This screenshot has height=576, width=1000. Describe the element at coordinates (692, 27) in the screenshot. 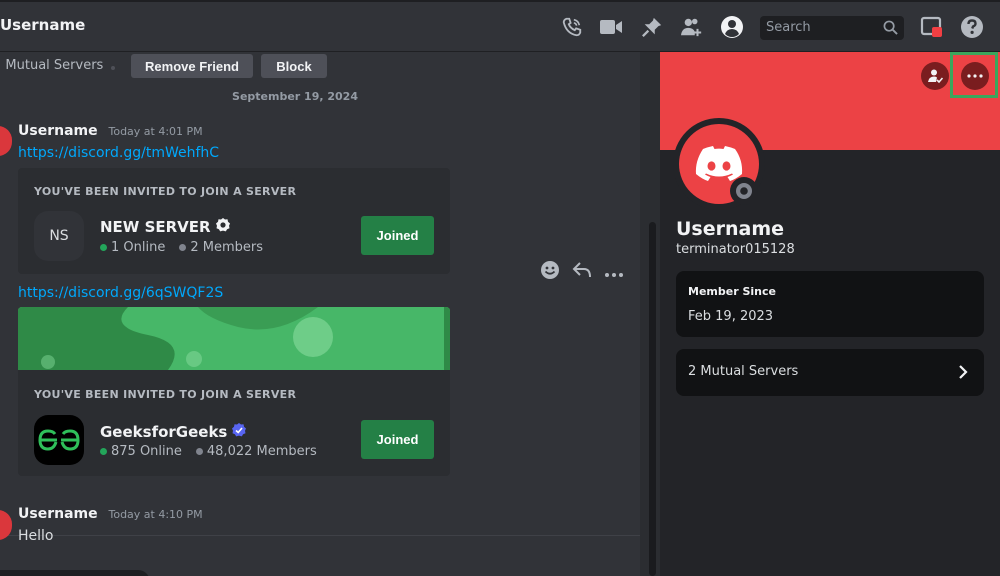

I see `add-friends-to-dm-icon` at that location.